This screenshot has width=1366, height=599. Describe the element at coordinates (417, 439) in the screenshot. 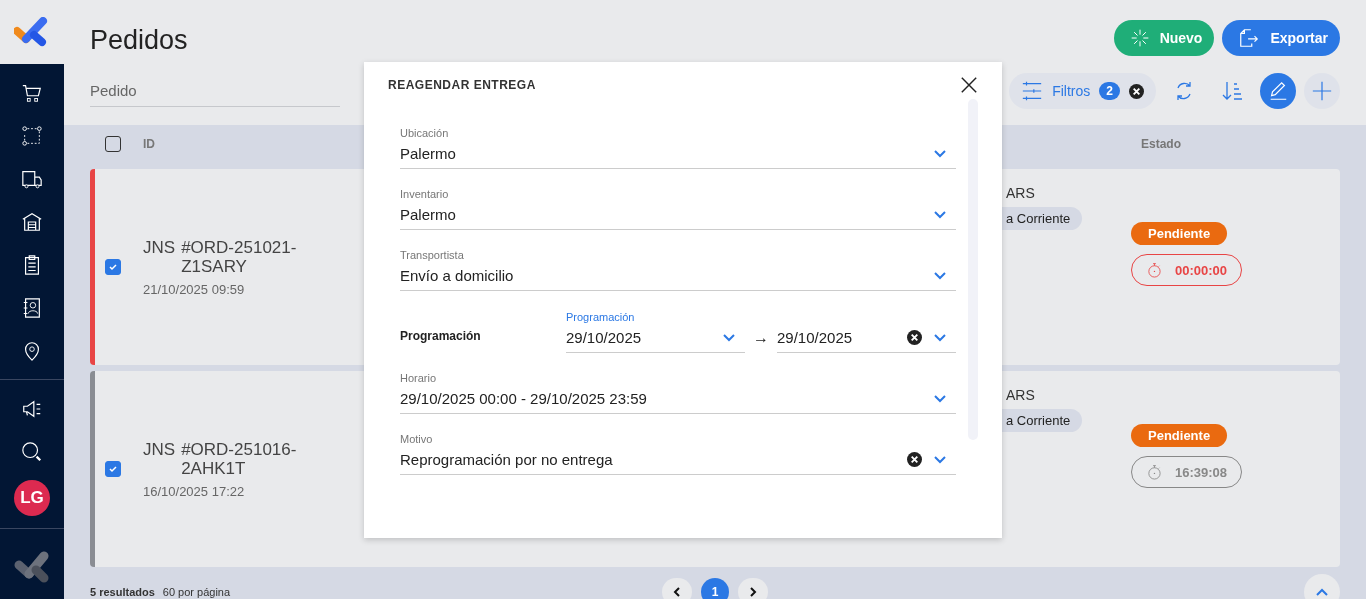

I see `field-label: Motivo` at that location.